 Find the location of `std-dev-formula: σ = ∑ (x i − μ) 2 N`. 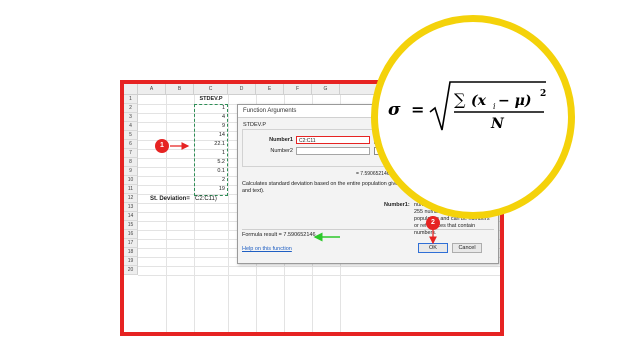

std-dev-formula: σ = ∑ (x i − μ) 2 N is located at coordinates (467, 106).